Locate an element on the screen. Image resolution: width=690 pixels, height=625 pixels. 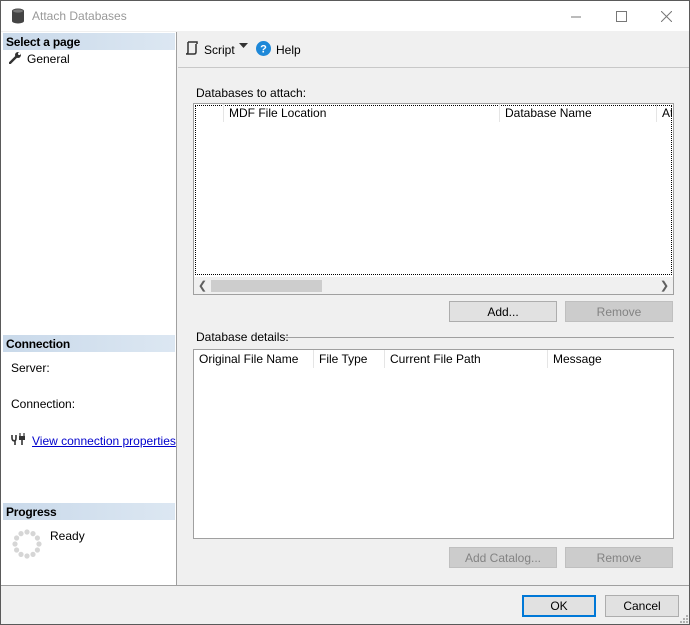
maximize-icon is located at coordinates (621, 16).